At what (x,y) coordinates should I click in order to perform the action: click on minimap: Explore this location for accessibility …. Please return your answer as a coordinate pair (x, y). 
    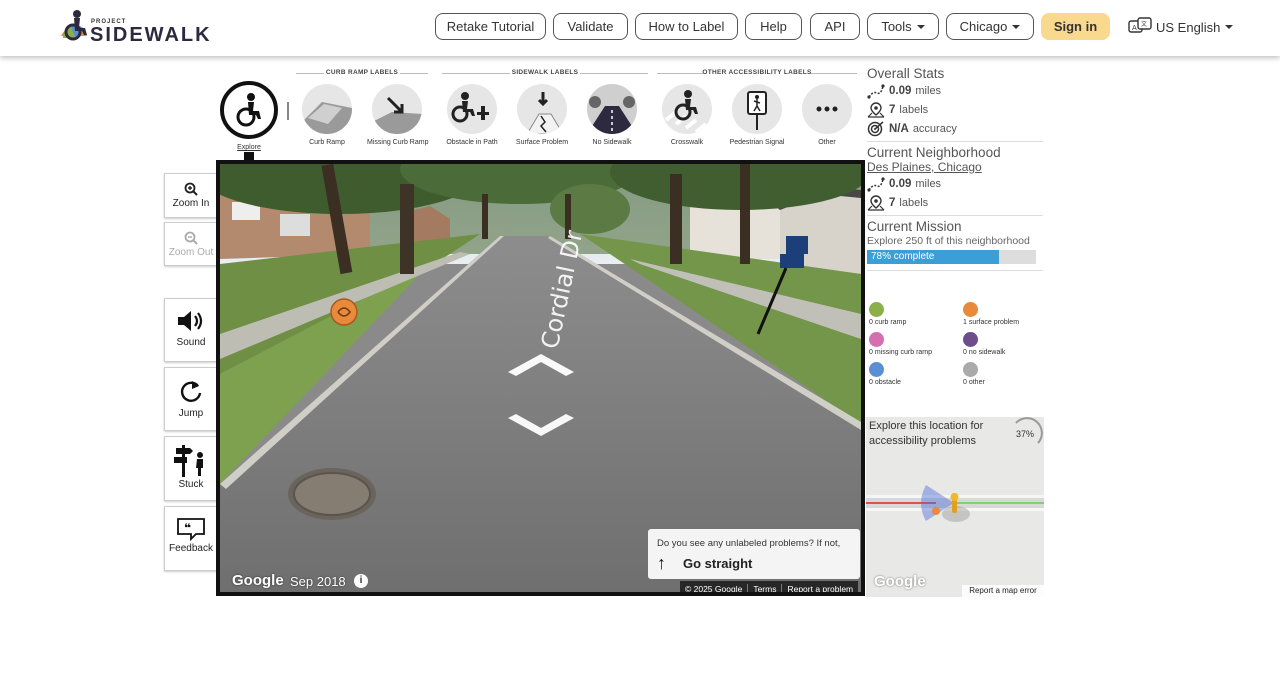
    Looking at the image, I should click on (955, 507).